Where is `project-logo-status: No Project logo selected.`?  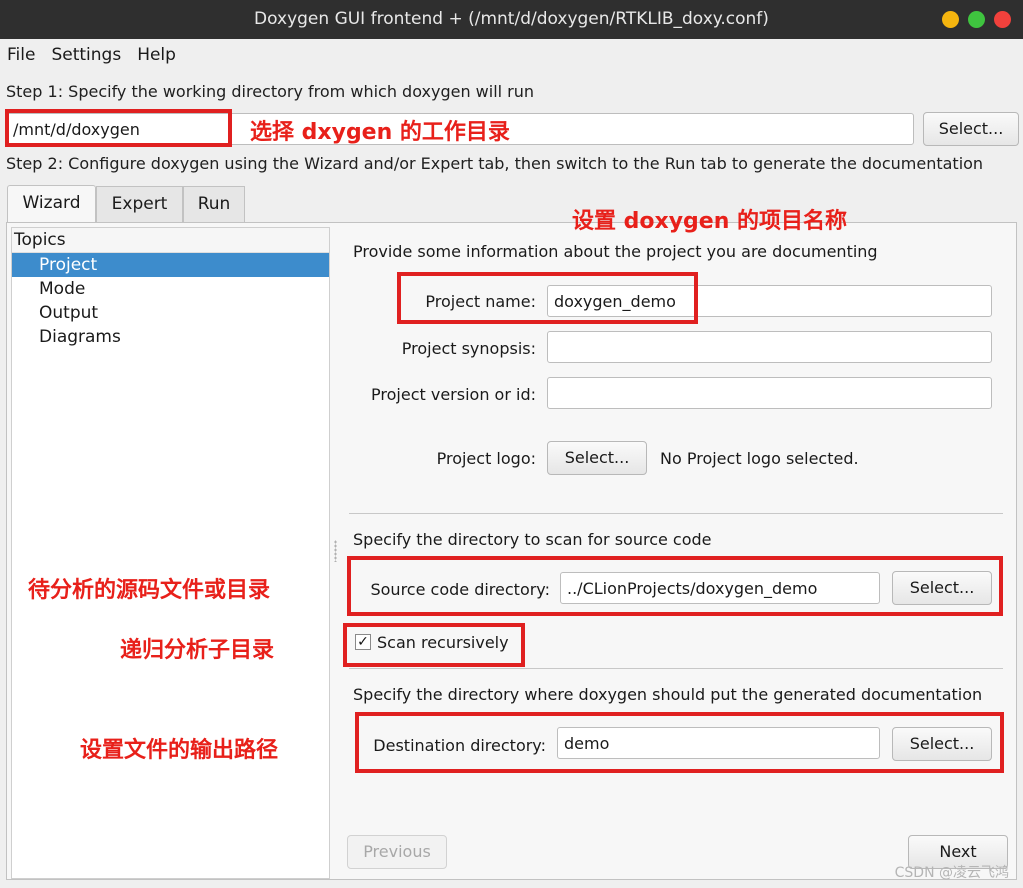
project-logo-status: No Project logo selected. is located at coordinates (759, 458).